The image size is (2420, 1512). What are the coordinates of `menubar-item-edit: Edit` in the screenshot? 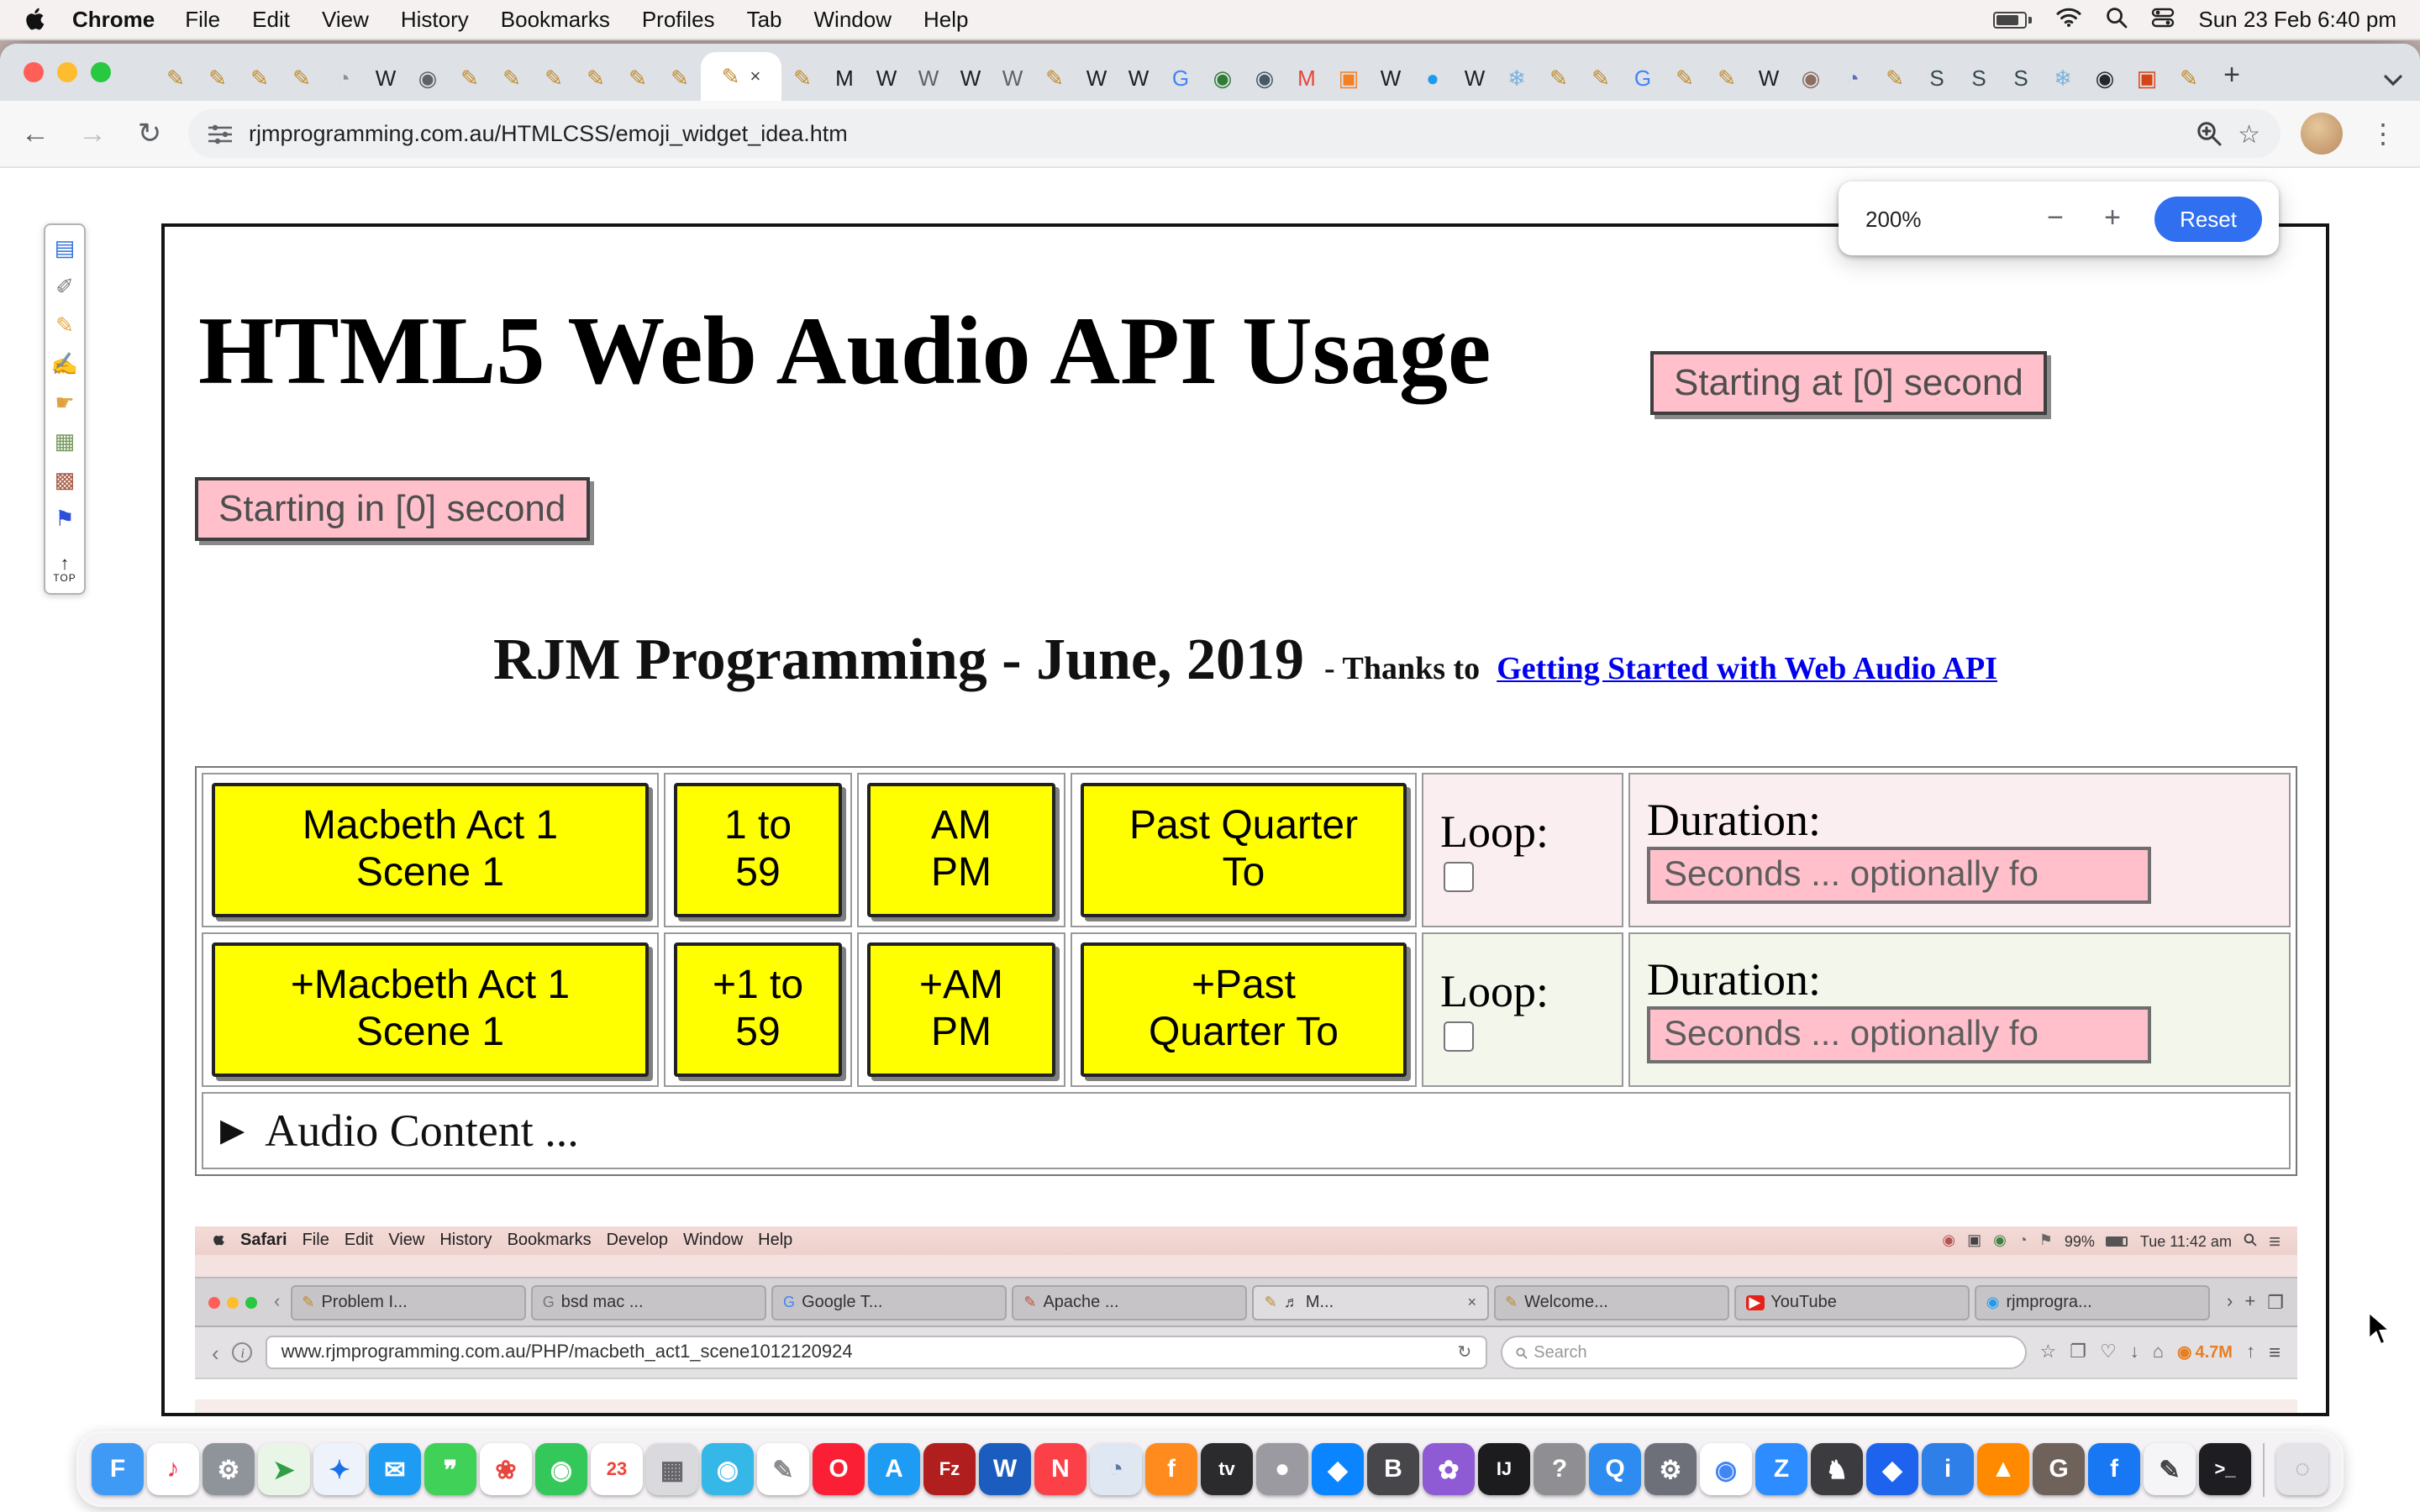 It's located at (271, 19).